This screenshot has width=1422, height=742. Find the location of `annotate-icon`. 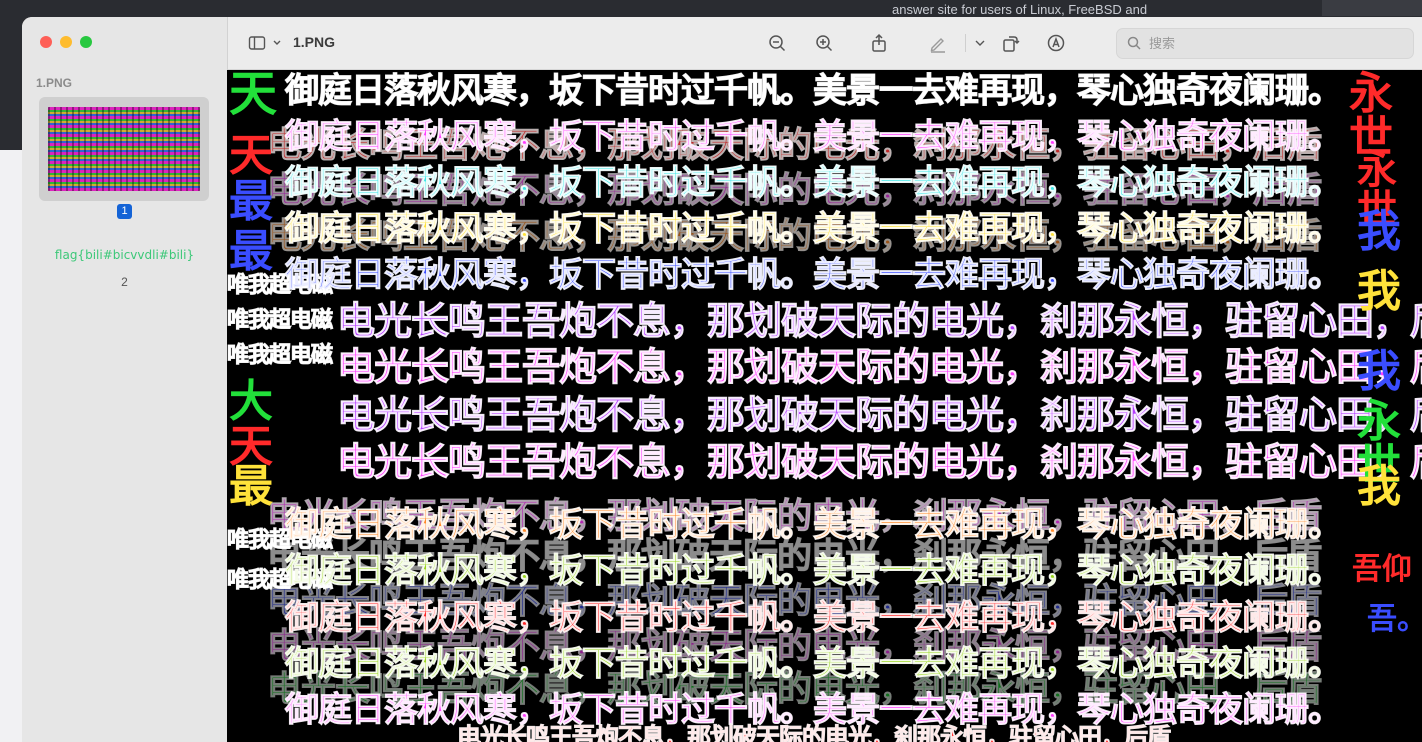

annotate-icon is located at coordinates (1056, 43).